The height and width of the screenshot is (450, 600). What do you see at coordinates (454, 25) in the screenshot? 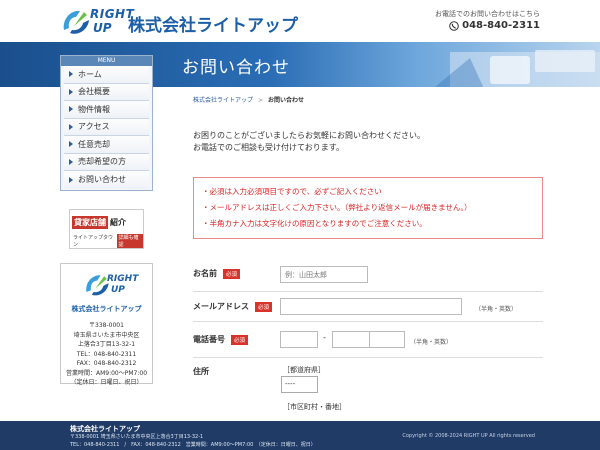
I see `phone-icon` at bounding box center [454, 25].